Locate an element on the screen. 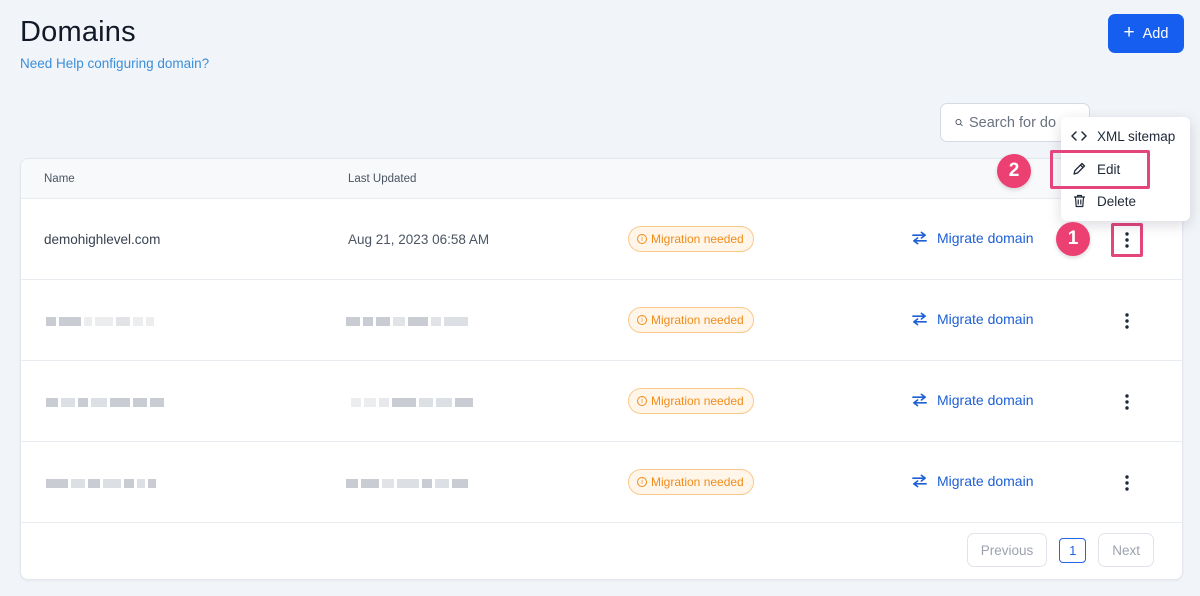 The width and height of the screenshot is (1200, 596). previous-button: Previous is located at coordinates (1007, 550).